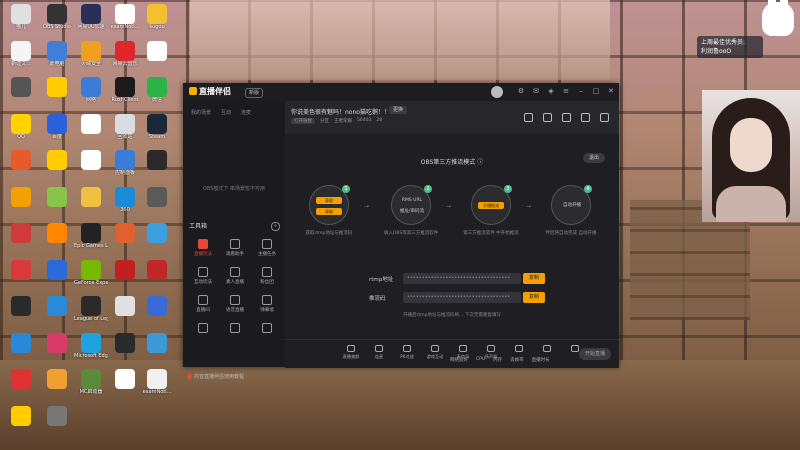  Describe the element at coordinates (351, 352) in the screenshot. I see `bottom-tool: 直播美颜` at that location.